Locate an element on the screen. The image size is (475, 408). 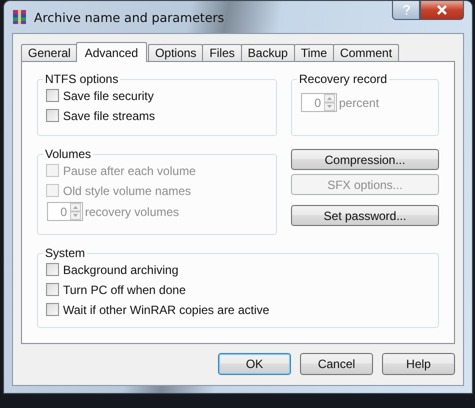
close-button is located at coordinates (442, 10).